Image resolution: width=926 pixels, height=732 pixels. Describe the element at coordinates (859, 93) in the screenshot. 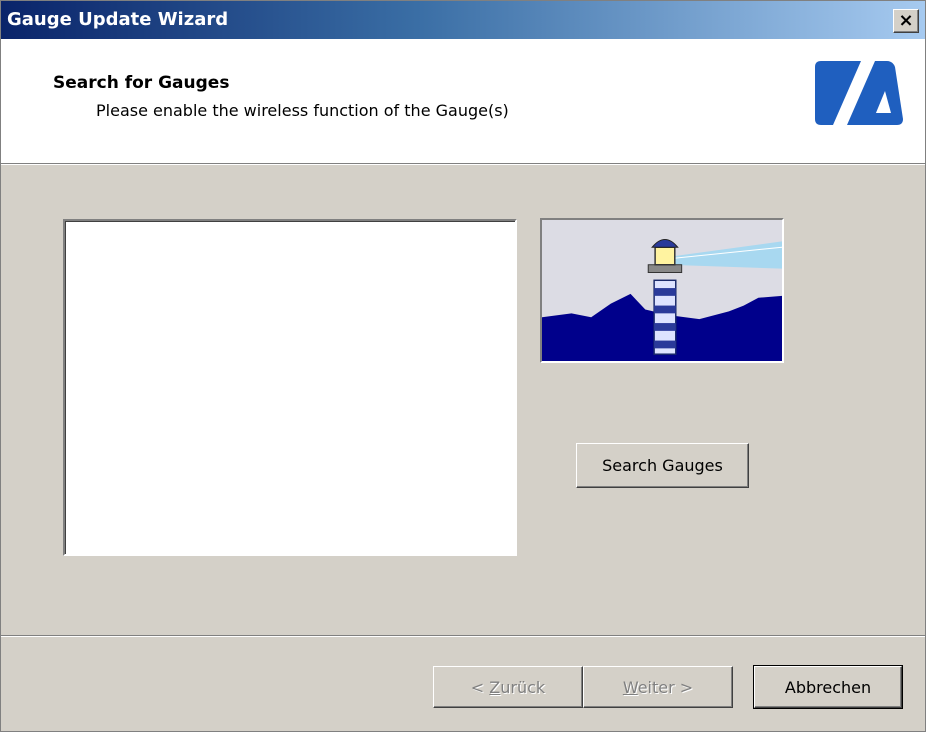

I see `brand-logo-icon` at that location.